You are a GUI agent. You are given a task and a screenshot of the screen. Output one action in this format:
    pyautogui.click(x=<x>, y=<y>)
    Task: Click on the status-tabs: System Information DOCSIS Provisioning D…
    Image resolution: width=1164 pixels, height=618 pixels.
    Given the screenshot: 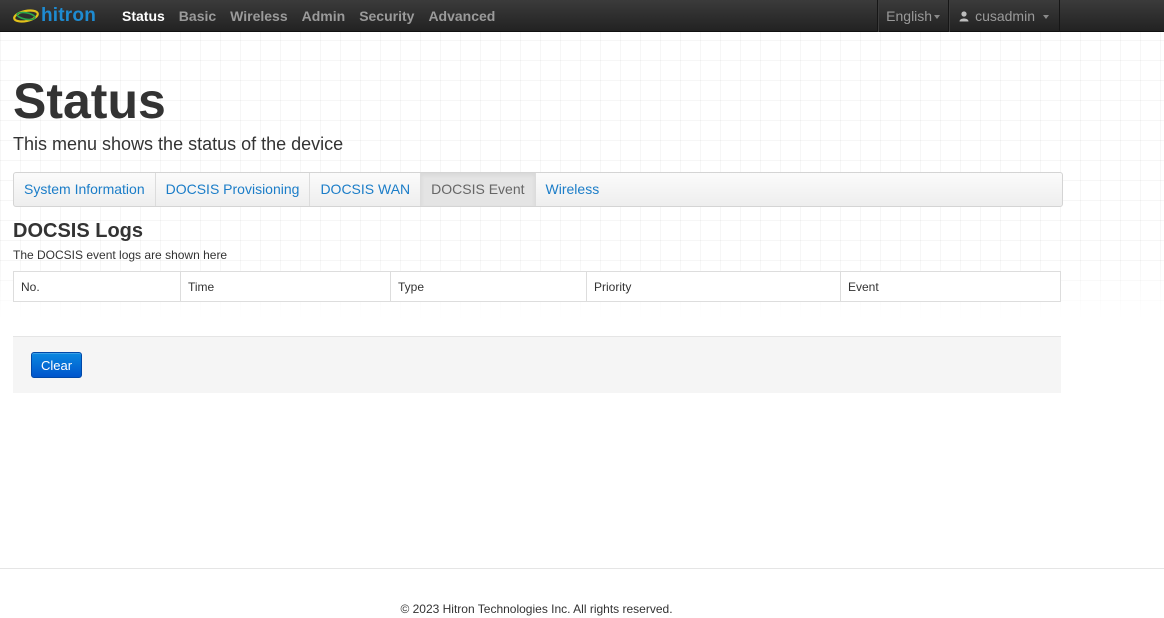 What is the action you would take?
    pyautogui.click(x=538, y=189)
    